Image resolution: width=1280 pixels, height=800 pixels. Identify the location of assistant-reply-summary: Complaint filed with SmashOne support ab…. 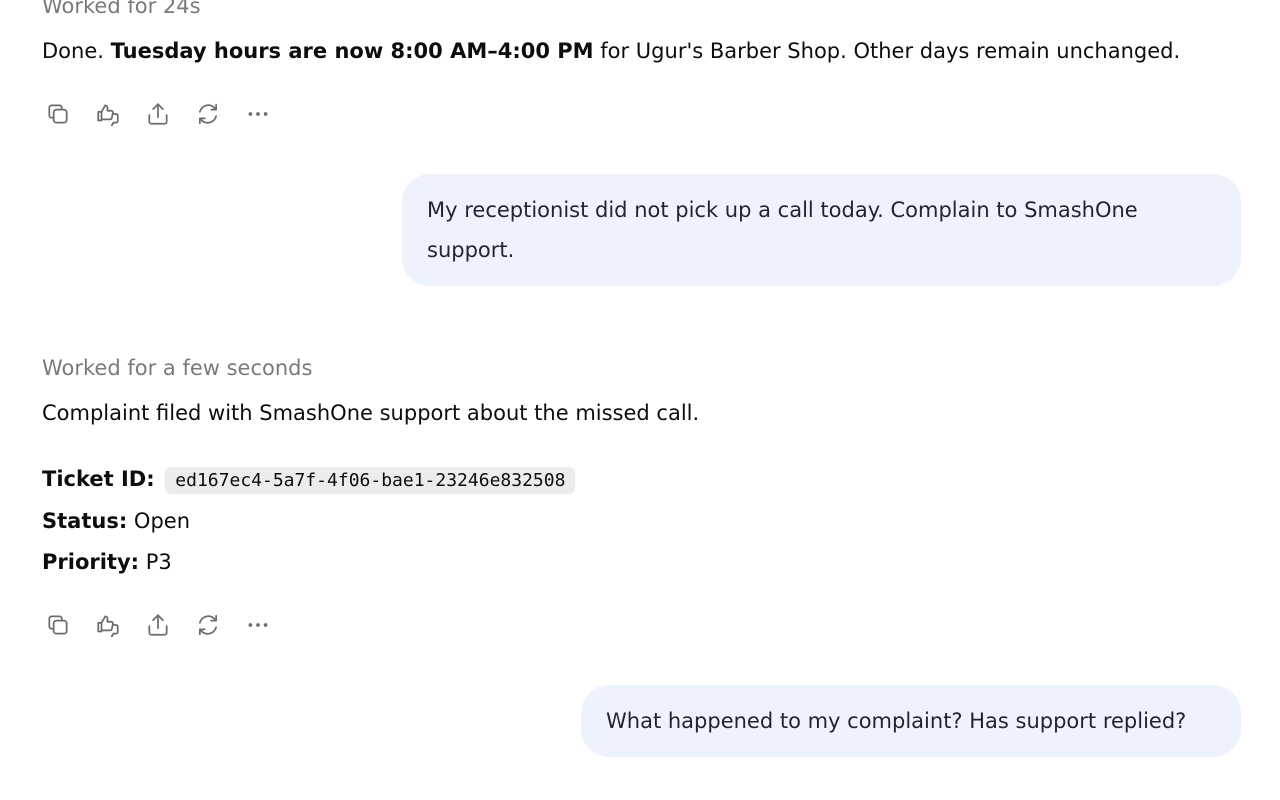
(371, 413).